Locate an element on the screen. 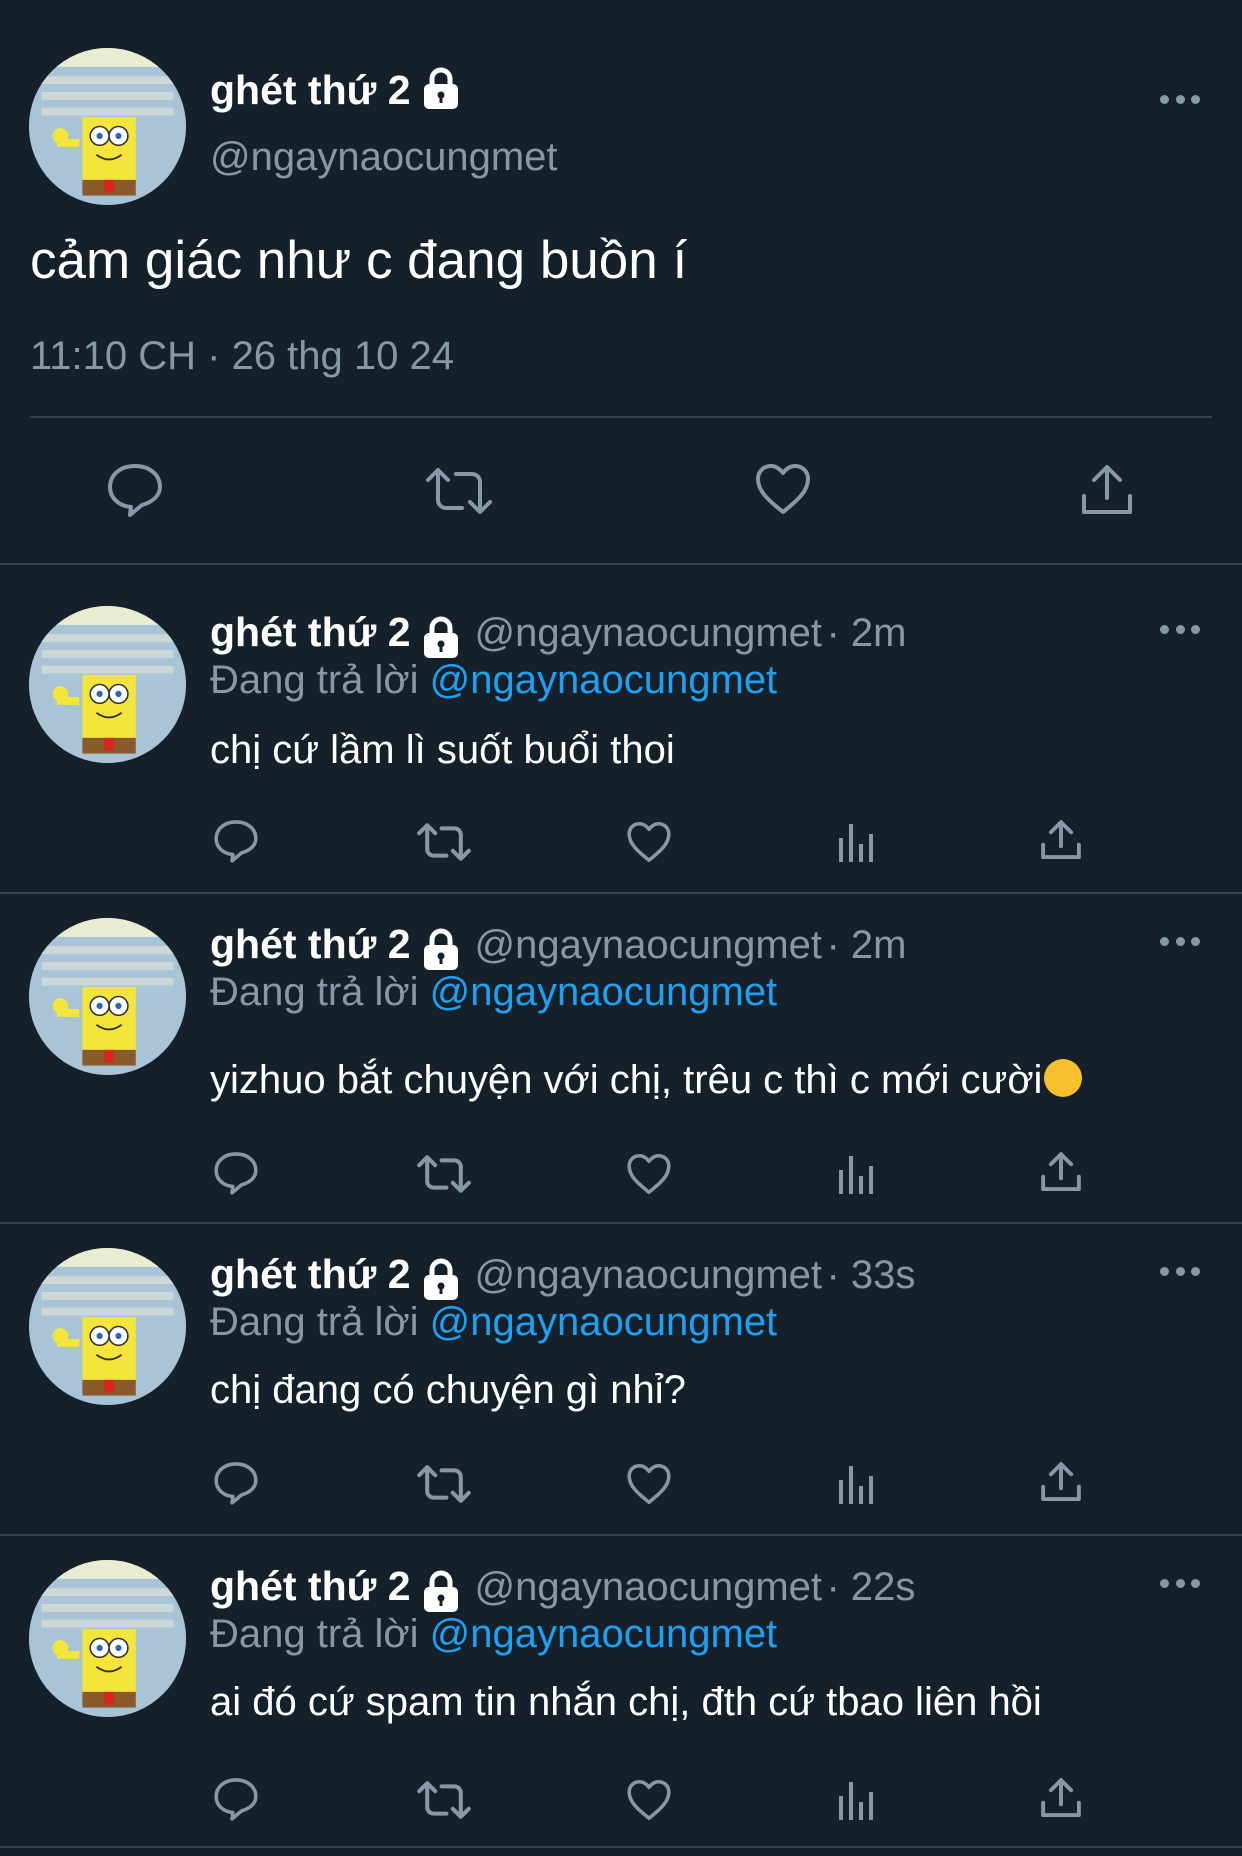  tweet-text: chị cứ lầm lì suốt buổi thoi is located at coordinates (442, 750).